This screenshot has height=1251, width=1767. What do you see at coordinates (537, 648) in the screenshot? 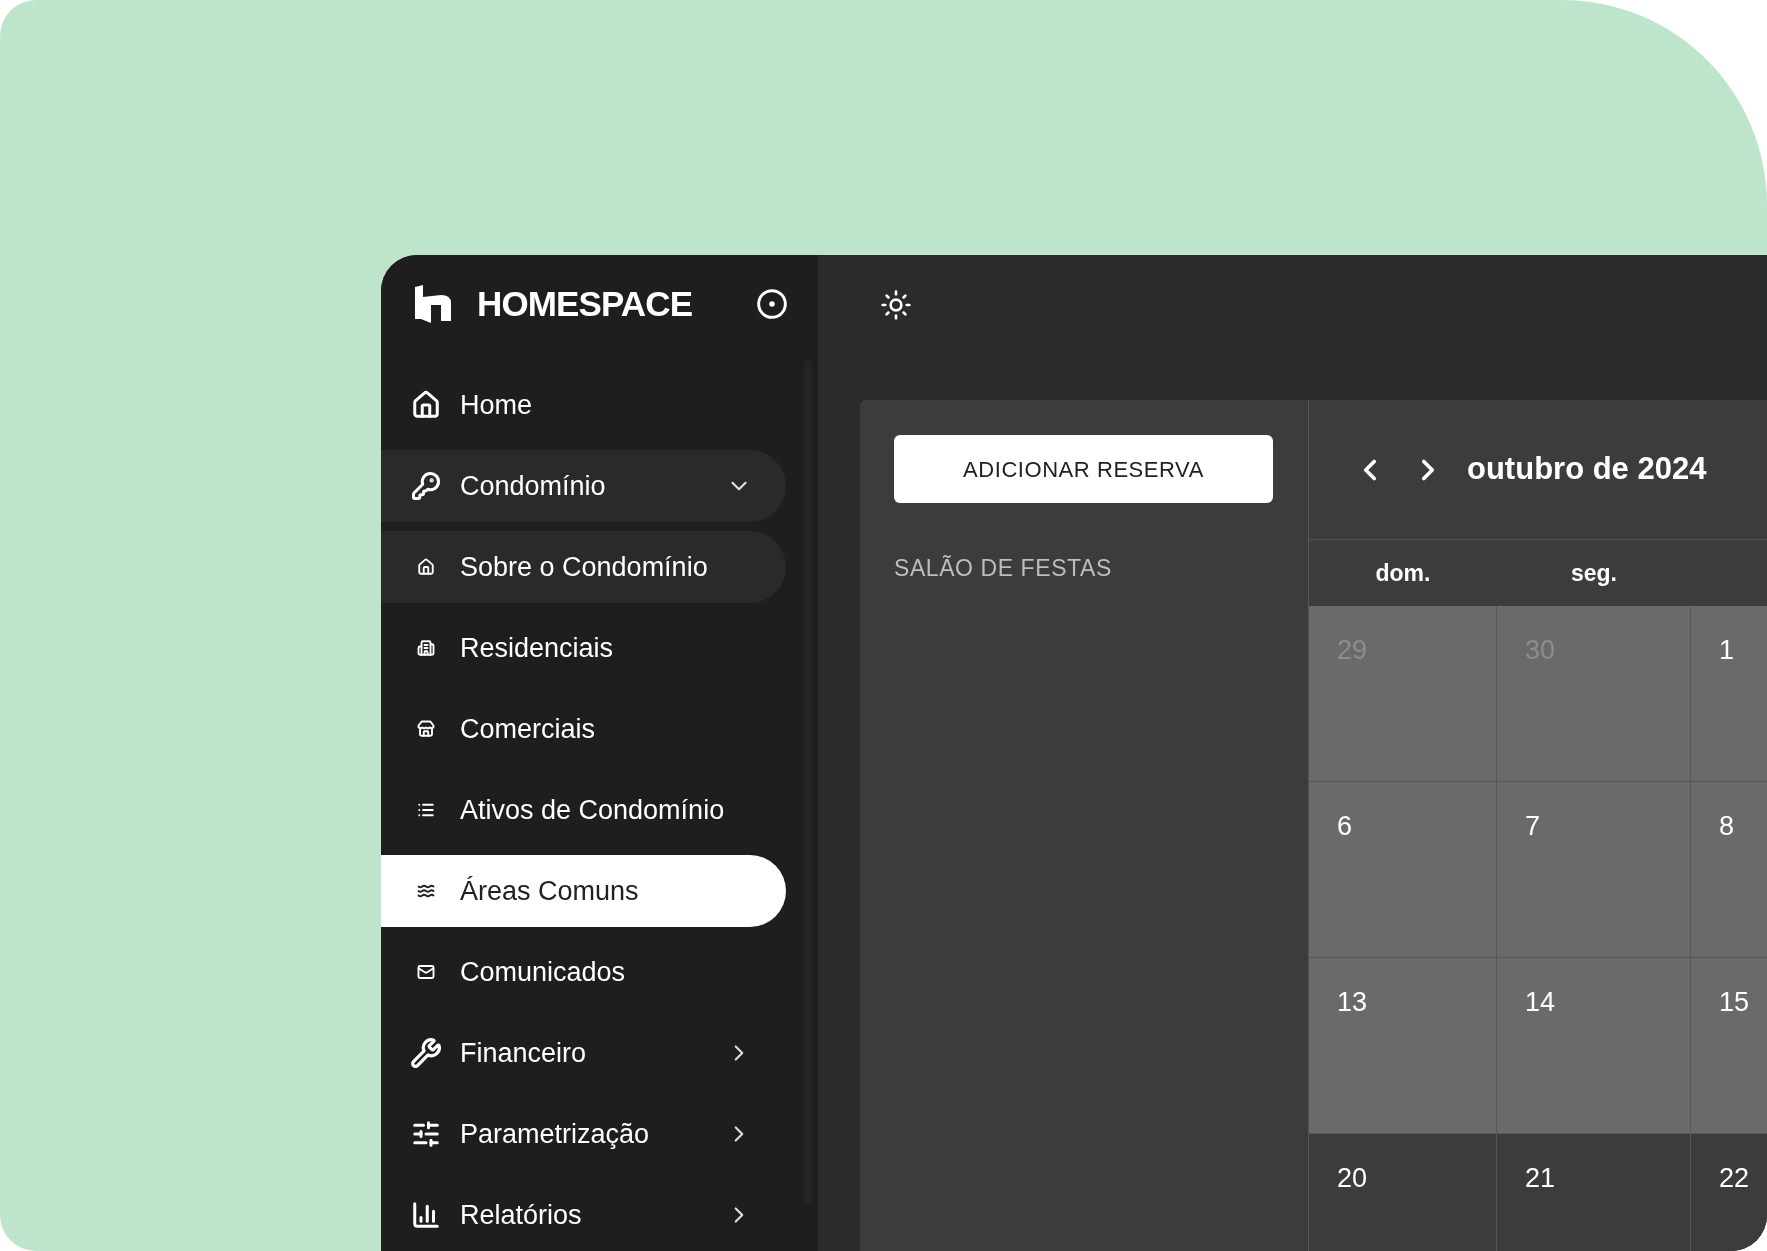
I see `sidebar-label: Residenciais` at bounding box center [537, 648].